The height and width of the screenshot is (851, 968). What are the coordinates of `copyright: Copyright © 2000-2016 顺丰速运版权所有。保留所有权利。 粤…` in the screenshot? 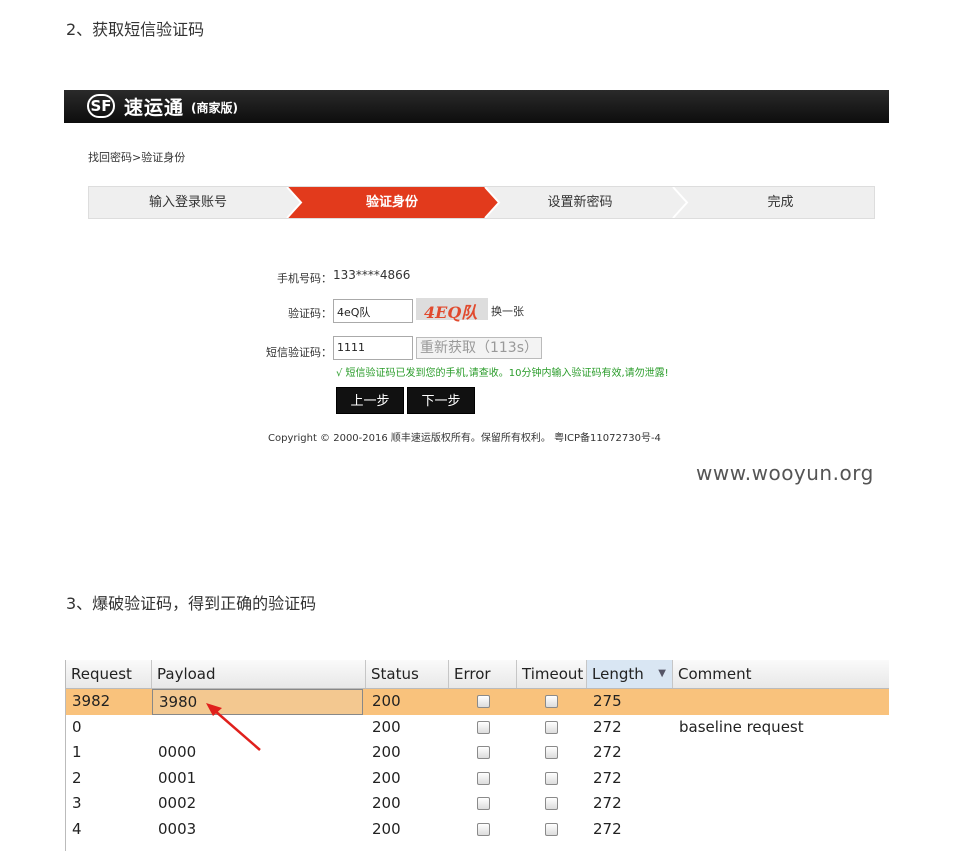 It's located at (464, 438).